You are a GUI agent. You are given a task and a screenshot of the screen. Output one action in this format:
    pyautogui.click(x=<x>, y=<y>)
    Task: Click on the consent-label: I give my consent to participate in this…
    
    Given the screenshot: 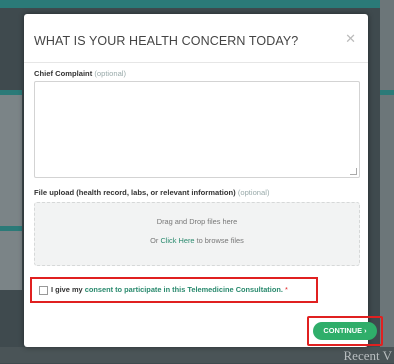 What is the action you would take?
    pyautogui.click(x=169, y=289)
    